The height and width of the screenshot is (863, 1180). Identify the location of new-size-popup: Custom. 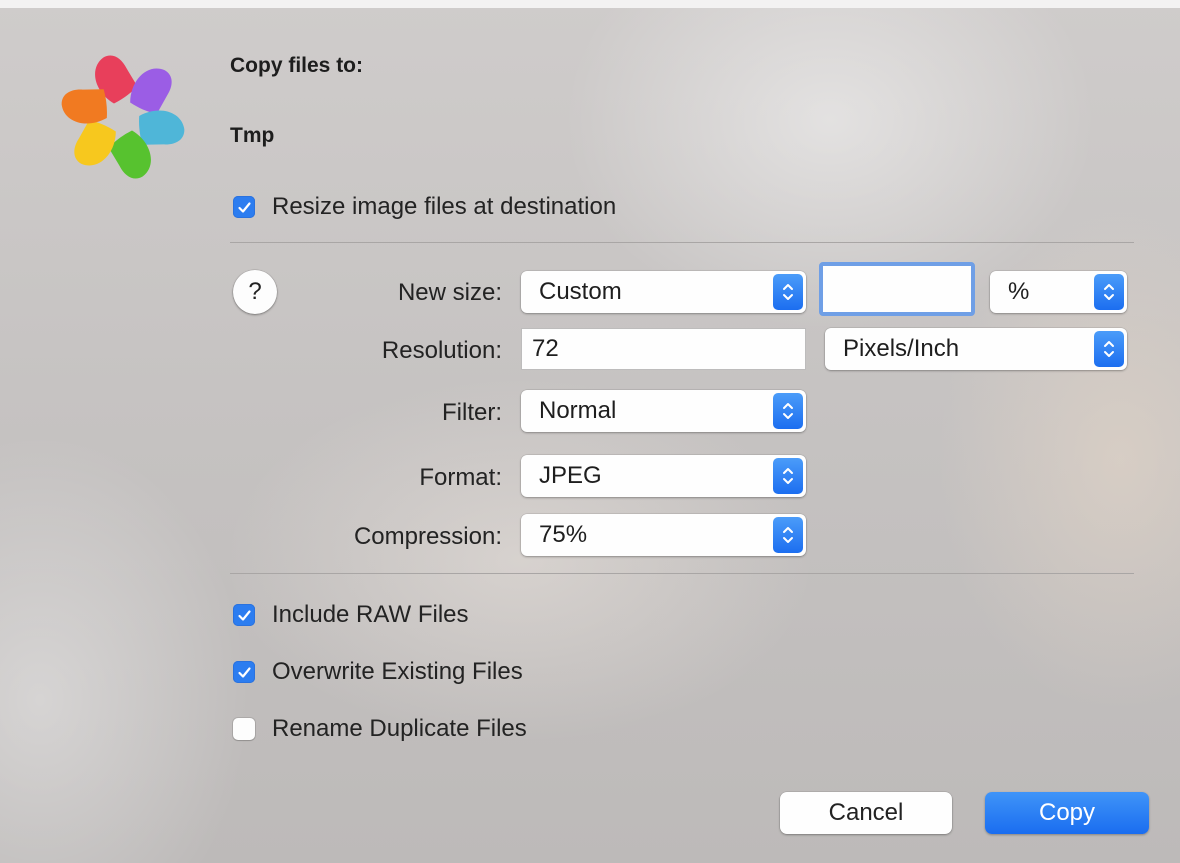
(663, 292).